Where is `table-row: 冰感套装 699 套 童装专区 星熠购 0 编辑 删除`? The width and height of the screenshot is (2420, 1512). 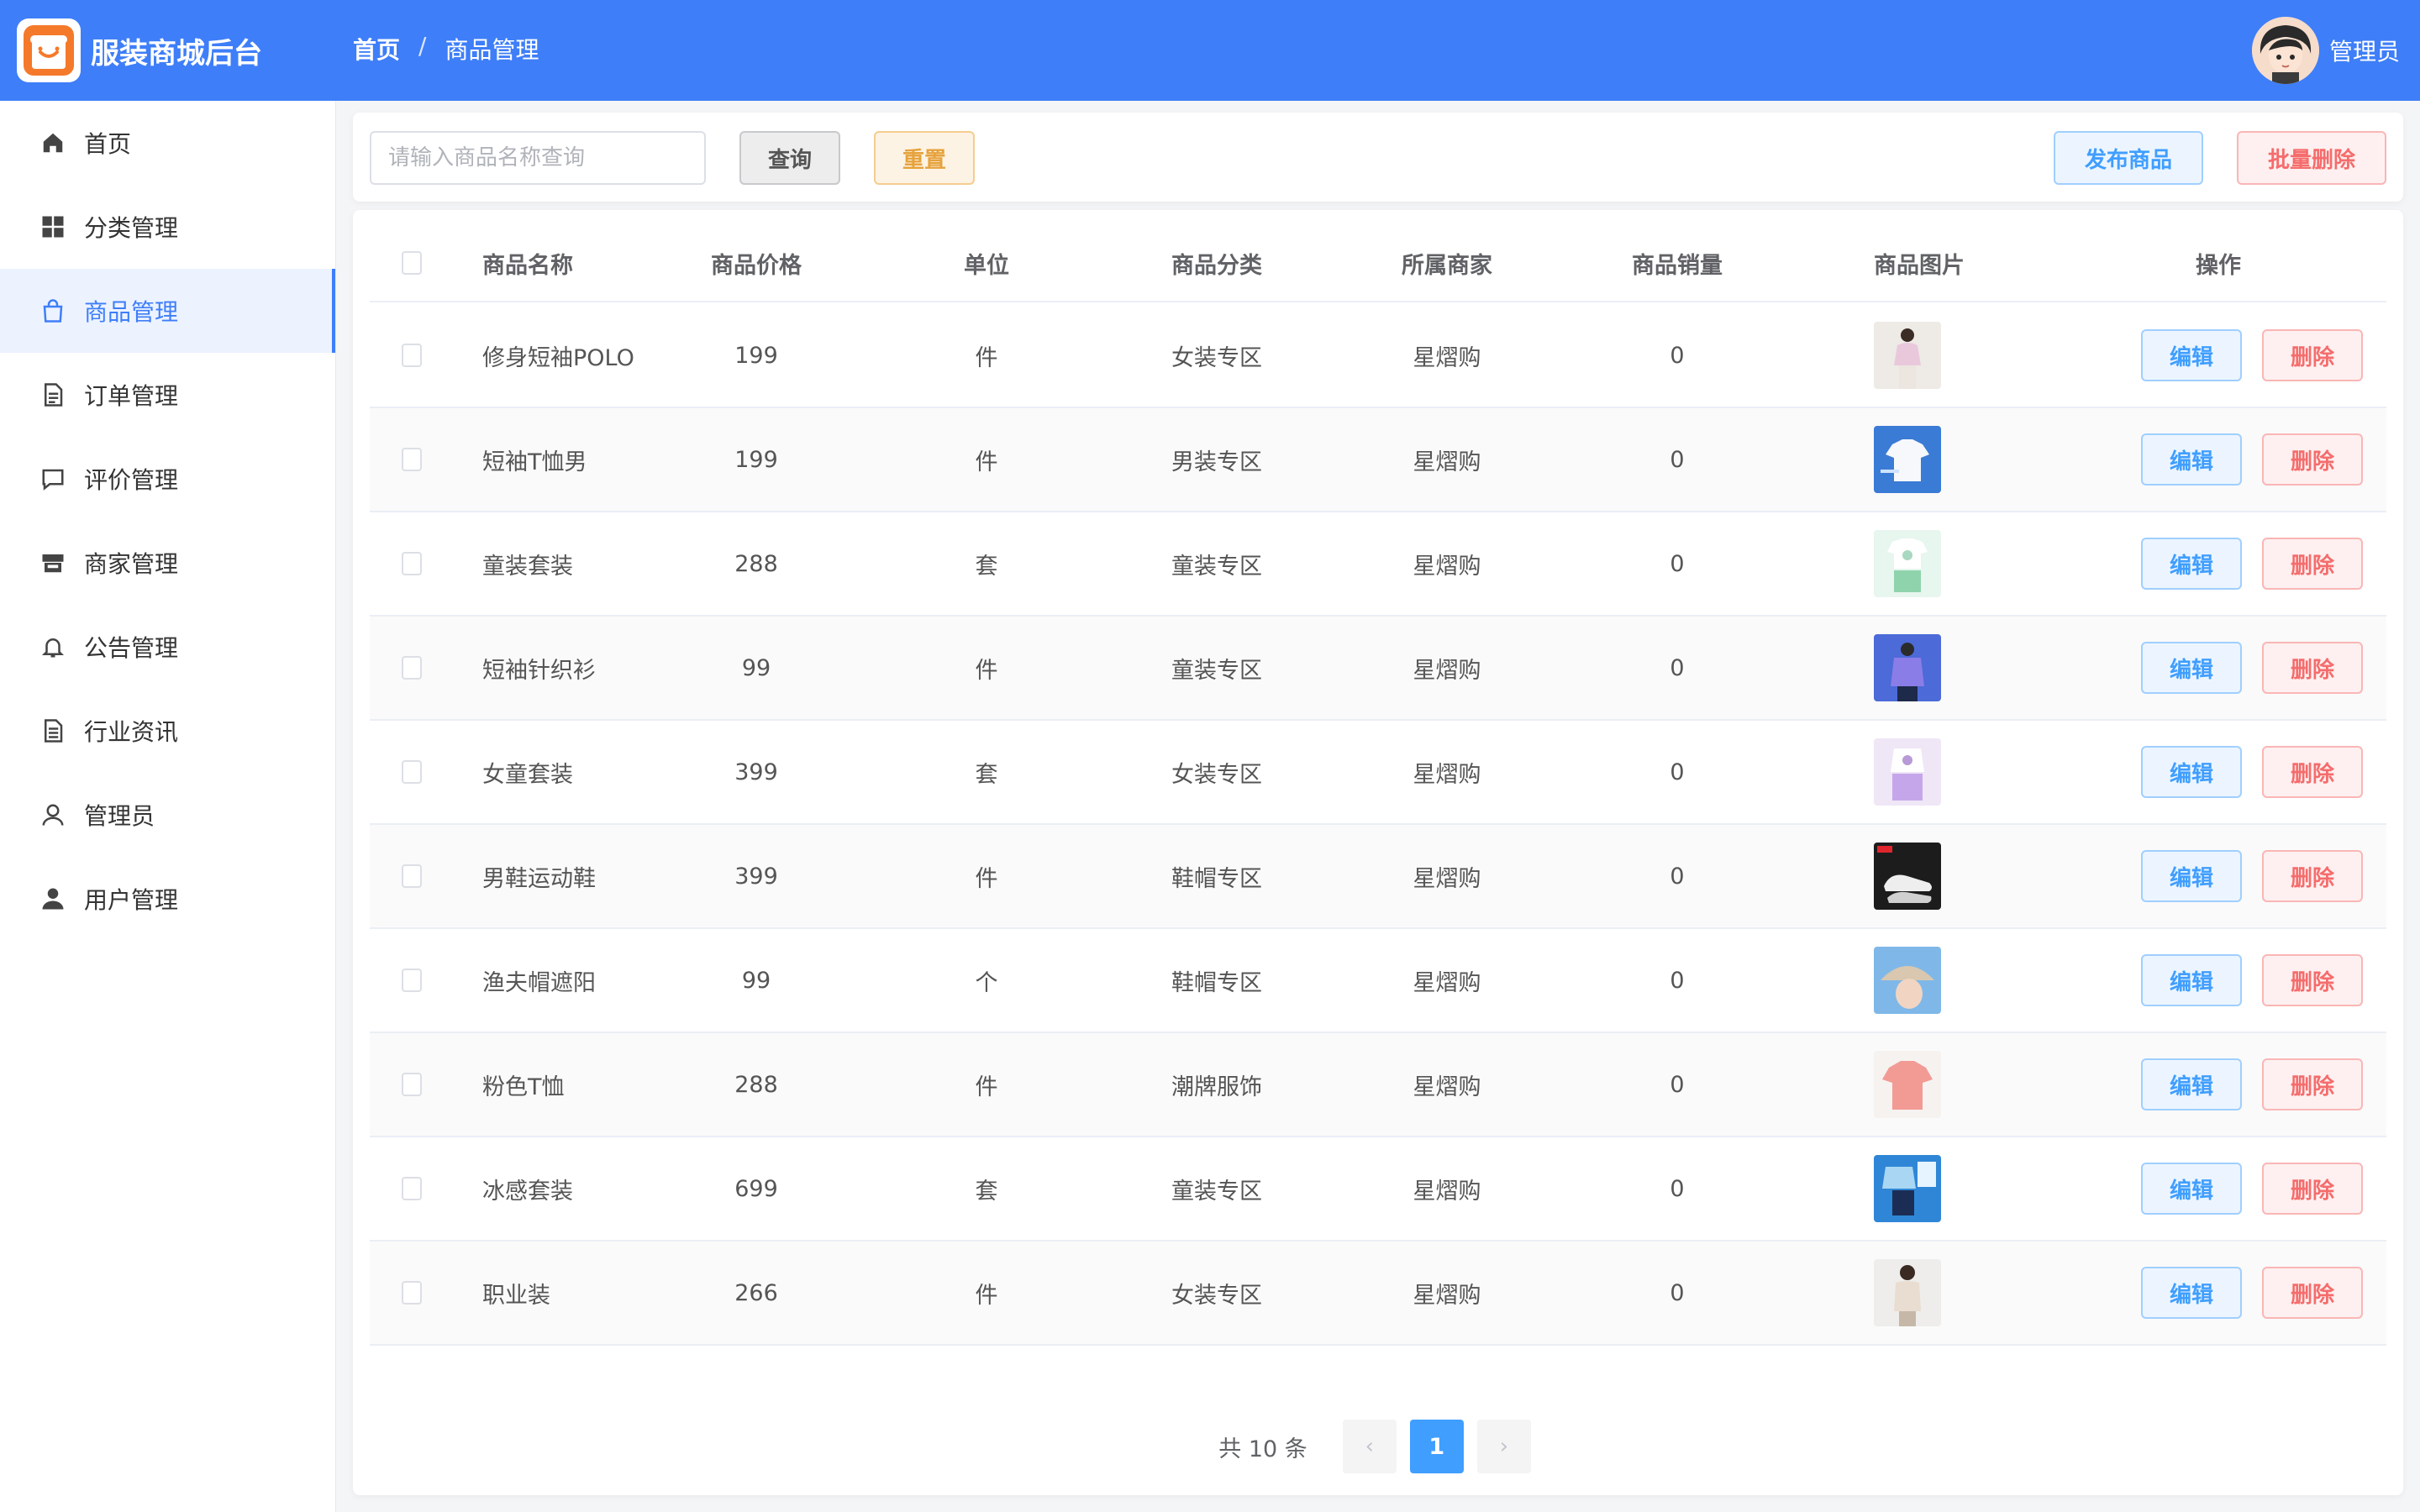 table-row: 冰感套装 699 套 童装专区 星熠购 0 编辑 删除 is located at coordinates (1378, 1189).